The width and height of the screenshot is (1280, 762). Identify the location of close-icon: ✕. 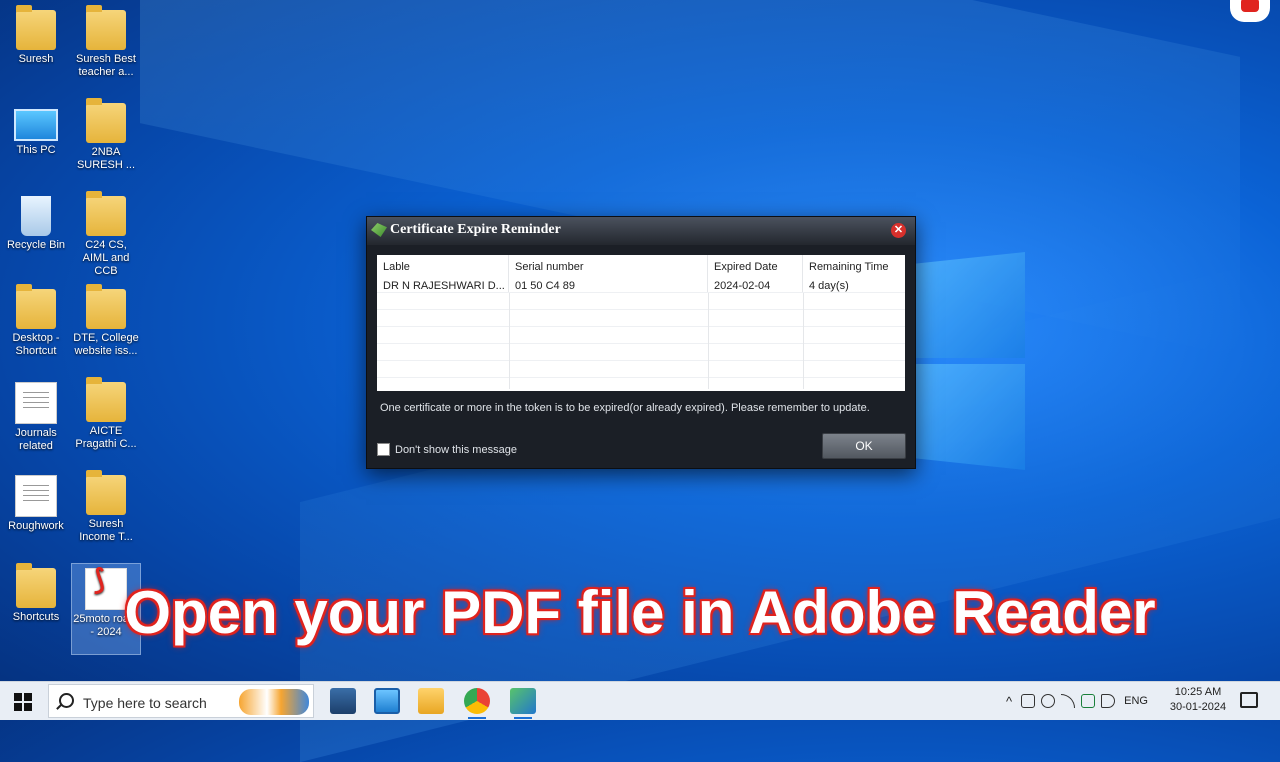
(898, 230).